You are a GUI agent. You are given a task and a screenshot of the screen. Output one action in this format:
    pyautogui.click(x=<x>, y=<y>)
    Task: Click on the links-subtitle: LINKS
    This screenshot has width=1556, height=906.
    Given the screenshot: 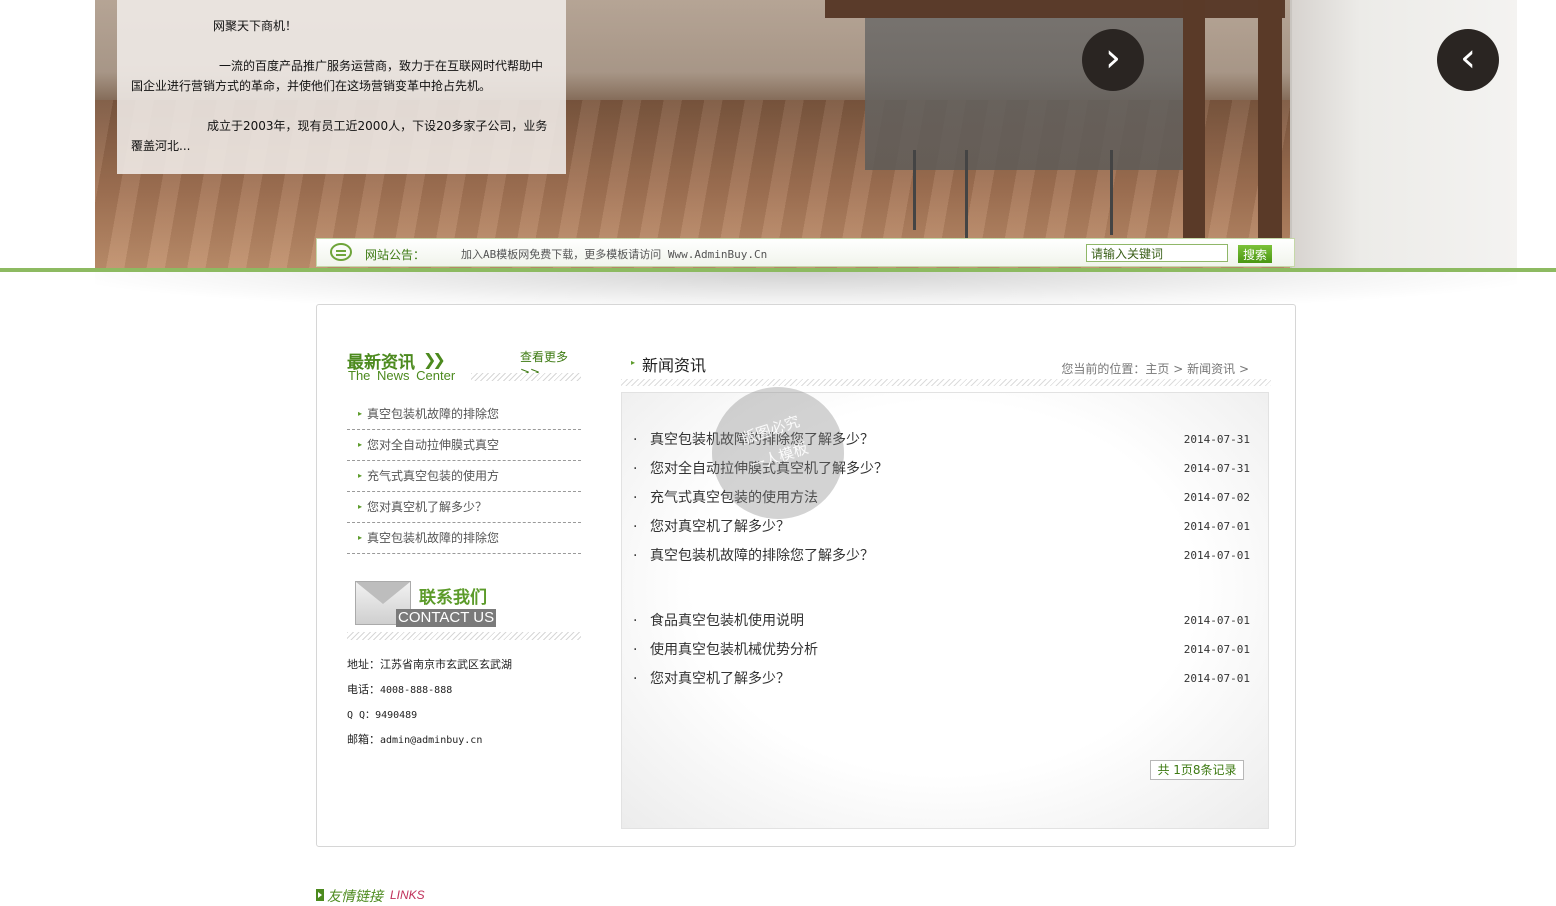 What is the action you would take?
    pyautogui.click(x=407, y=895)
    